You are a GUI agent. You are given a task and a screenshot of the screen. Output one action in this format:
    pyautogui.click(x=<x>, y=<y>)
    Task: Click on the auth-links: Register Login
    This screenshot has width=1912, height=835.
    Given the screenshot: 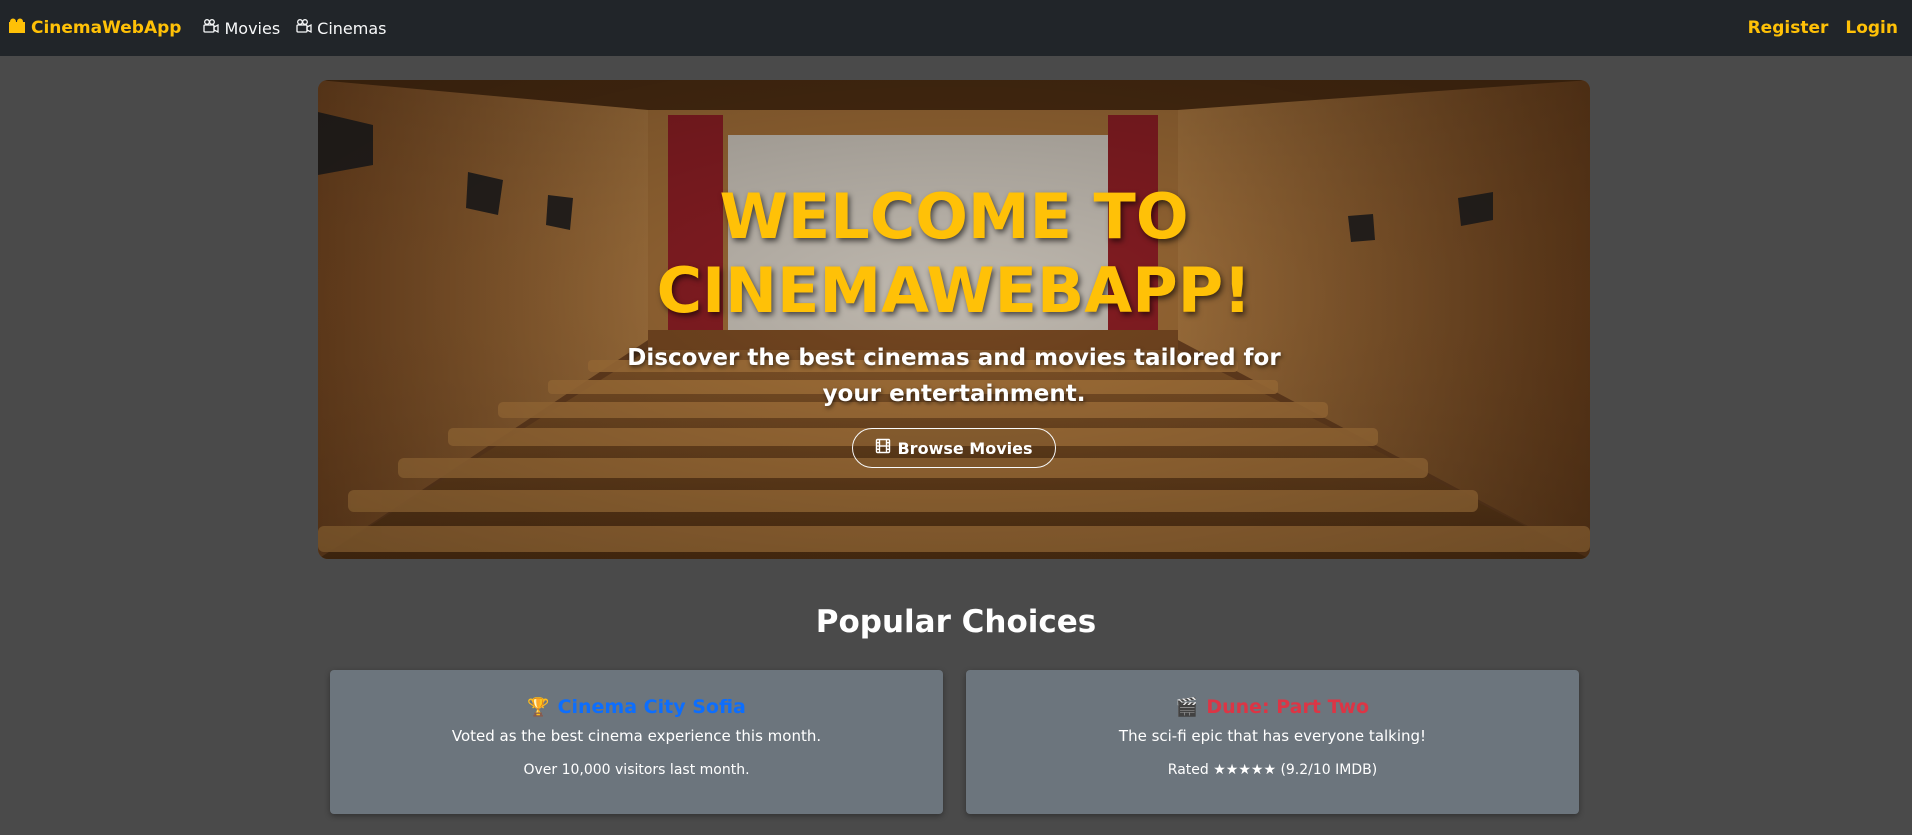 What is the action you would take?
    pyautogui.click(x=1826, y=28)
    